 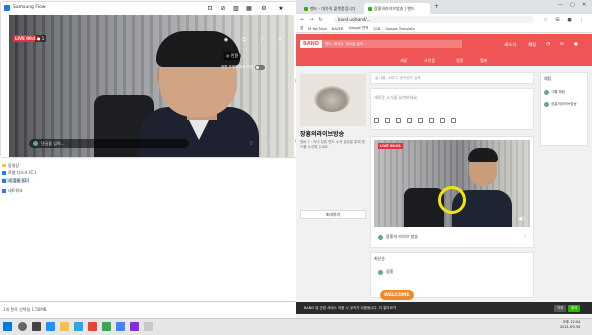 What do you see at coordinates (320, 19) in the screenshot?
I see `reload-icon: ↻` at bounding box center [320, 19].